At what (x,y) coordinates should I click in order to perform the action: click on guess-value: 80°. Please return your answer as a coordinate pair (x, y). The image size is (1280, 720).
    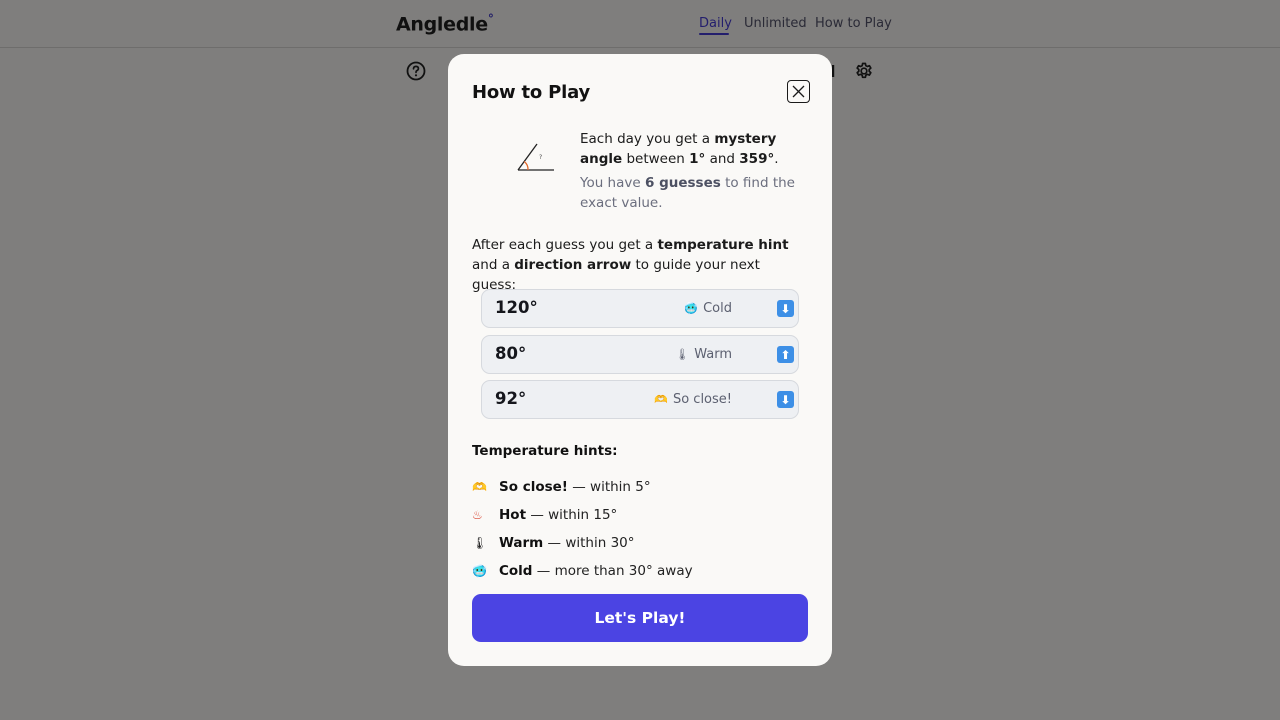
    Looking at the image, I should click on (511, 353).